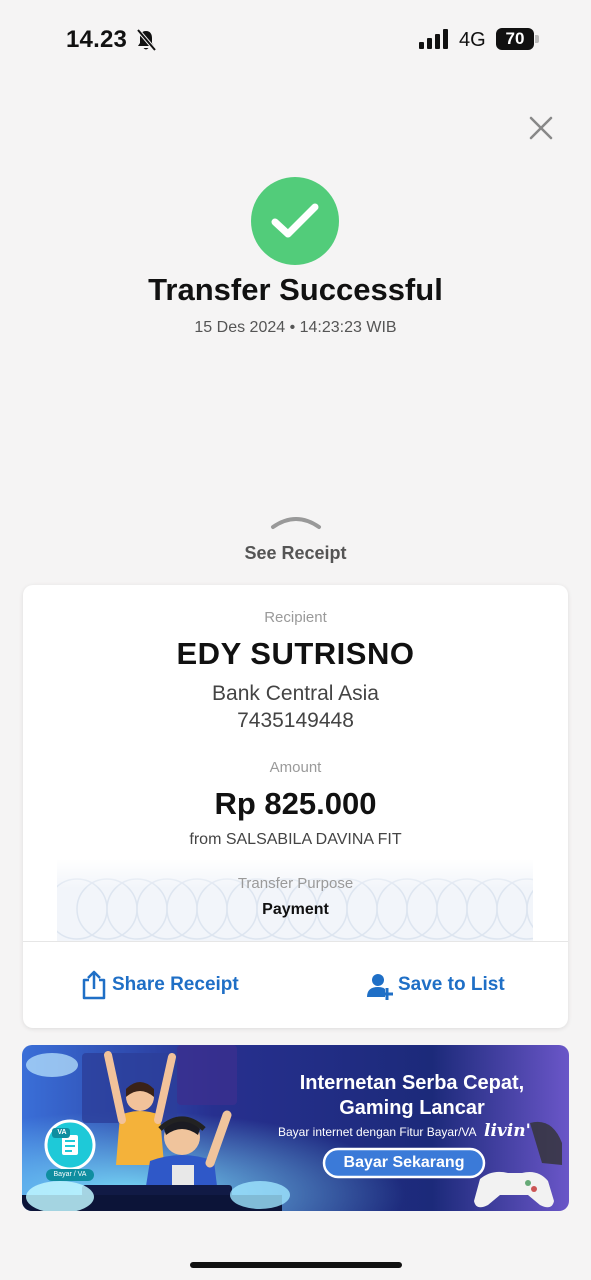  Describe the element at coordinates (94, 985) in the screenshot. I see `share-icon` at that location.